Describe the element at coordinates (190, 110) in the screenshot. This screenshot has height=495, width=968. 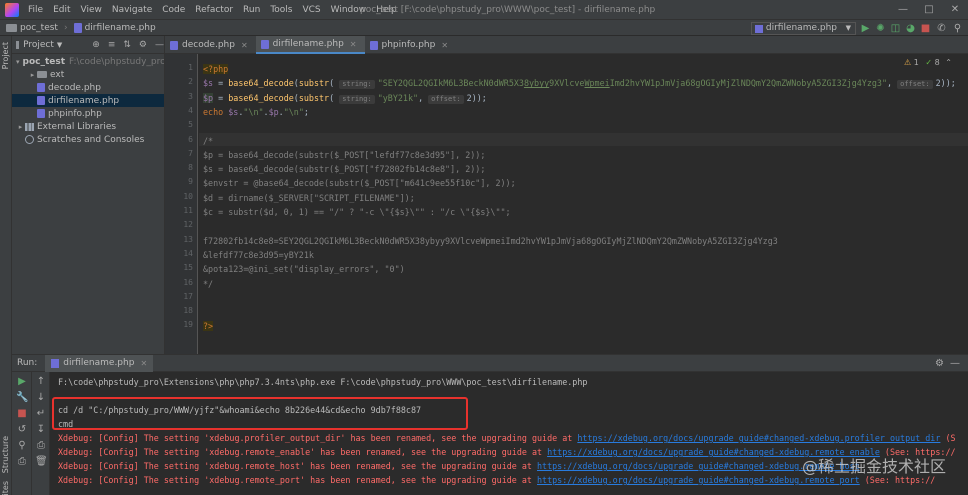
I see `line-number: 4` at that location.